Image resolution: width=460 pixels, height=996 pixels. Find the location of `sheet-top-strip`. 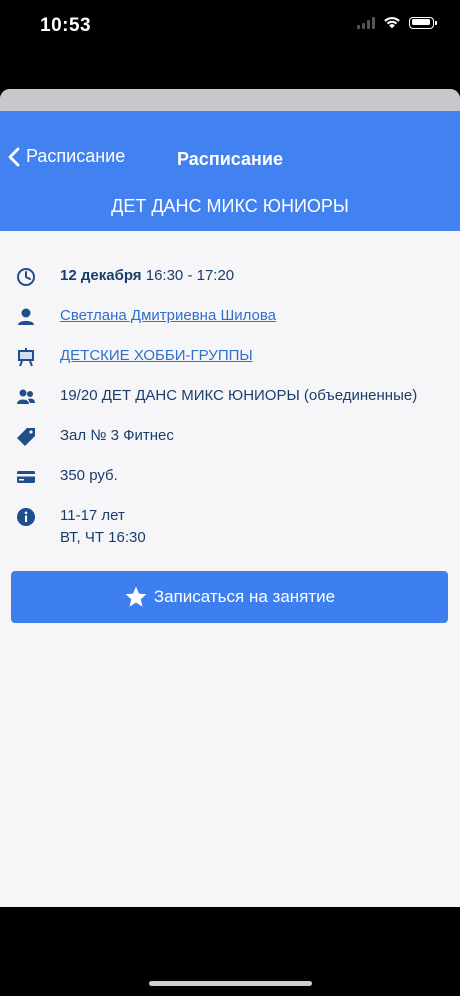

sheet-top-strip is located at coordinates (230, 100).